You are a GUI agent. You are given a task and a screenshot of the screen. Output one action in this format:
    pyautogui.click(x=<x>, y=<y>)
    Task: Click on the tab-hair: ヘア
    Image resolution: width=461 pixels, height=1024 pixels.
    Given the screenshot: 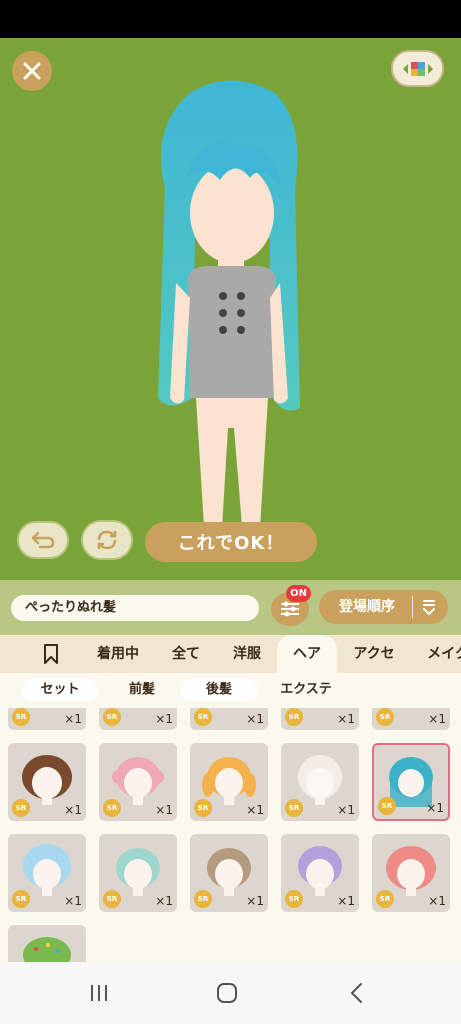 What is the action you would take?
    pyautogui.click(x=307, y=654)
    